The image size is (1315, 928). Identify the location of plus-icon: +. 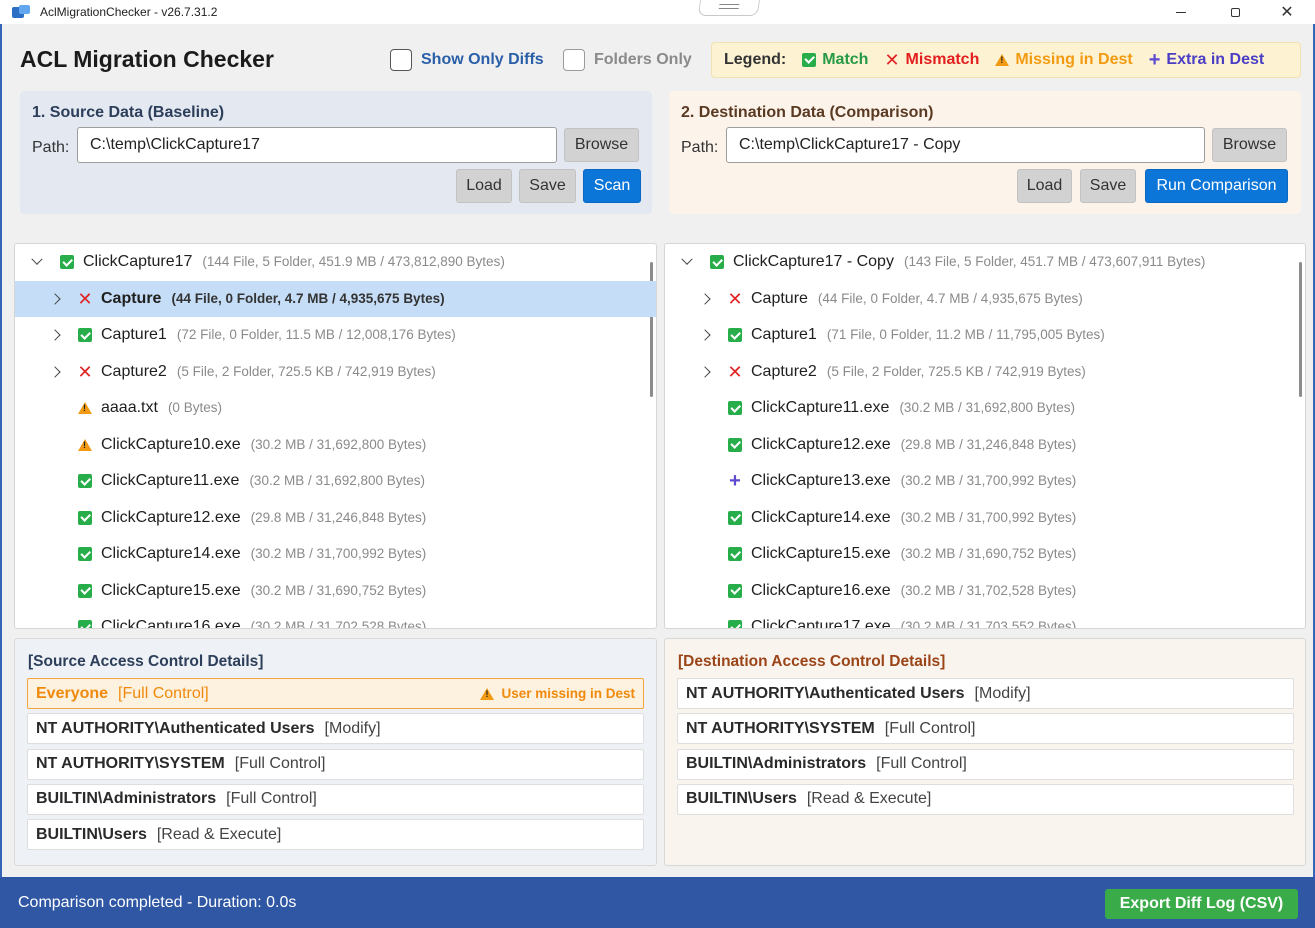
(1154, 60).